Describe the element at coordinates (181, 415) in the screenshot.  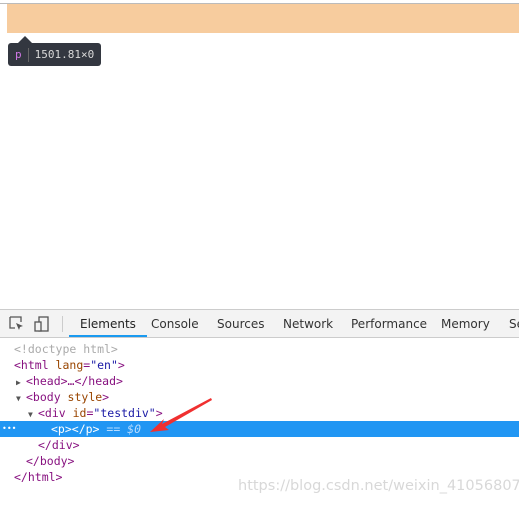
I see `red-arrow-annotation` at that location.